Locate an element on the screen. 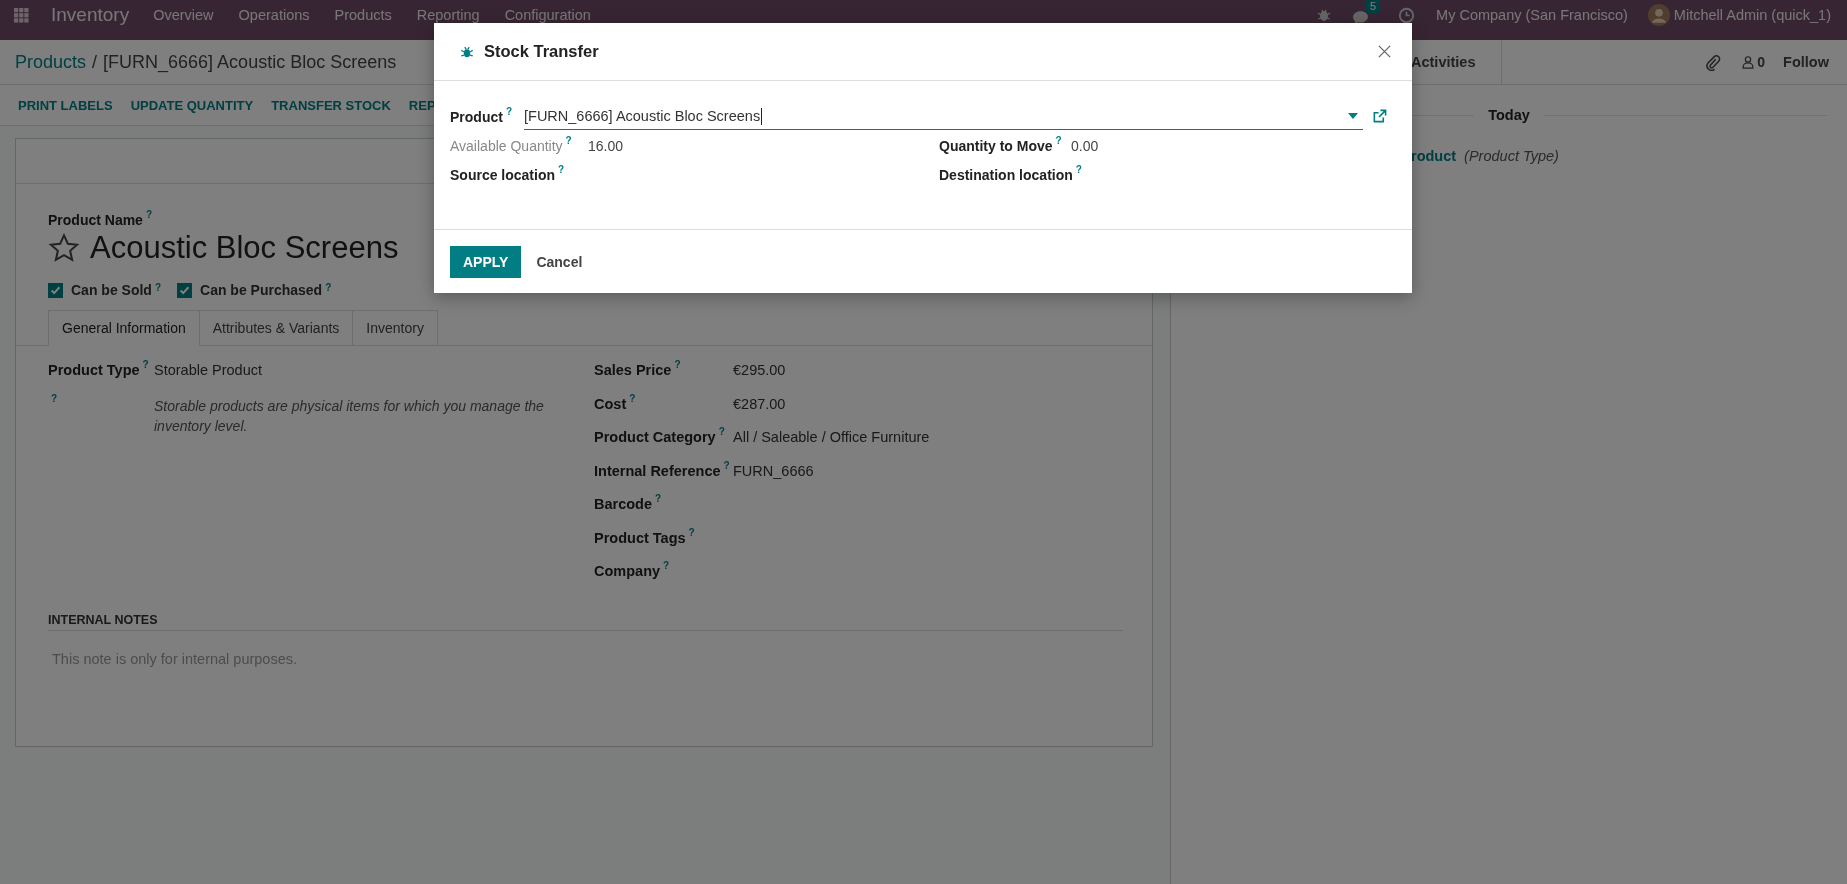 This screenshot has width=1847, height=884. product-input-field: [FURN_6666] Acoustic Bloc Screens is located at coordinates (943, 116).